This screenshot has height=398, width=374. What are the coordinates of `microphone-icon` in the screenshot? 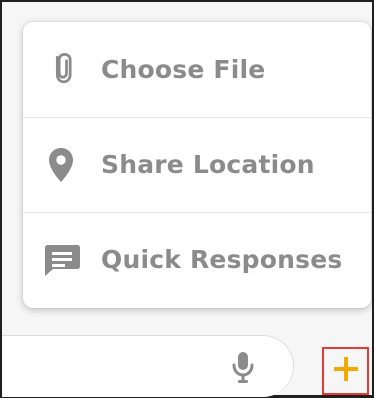 It's located at (243, 367).